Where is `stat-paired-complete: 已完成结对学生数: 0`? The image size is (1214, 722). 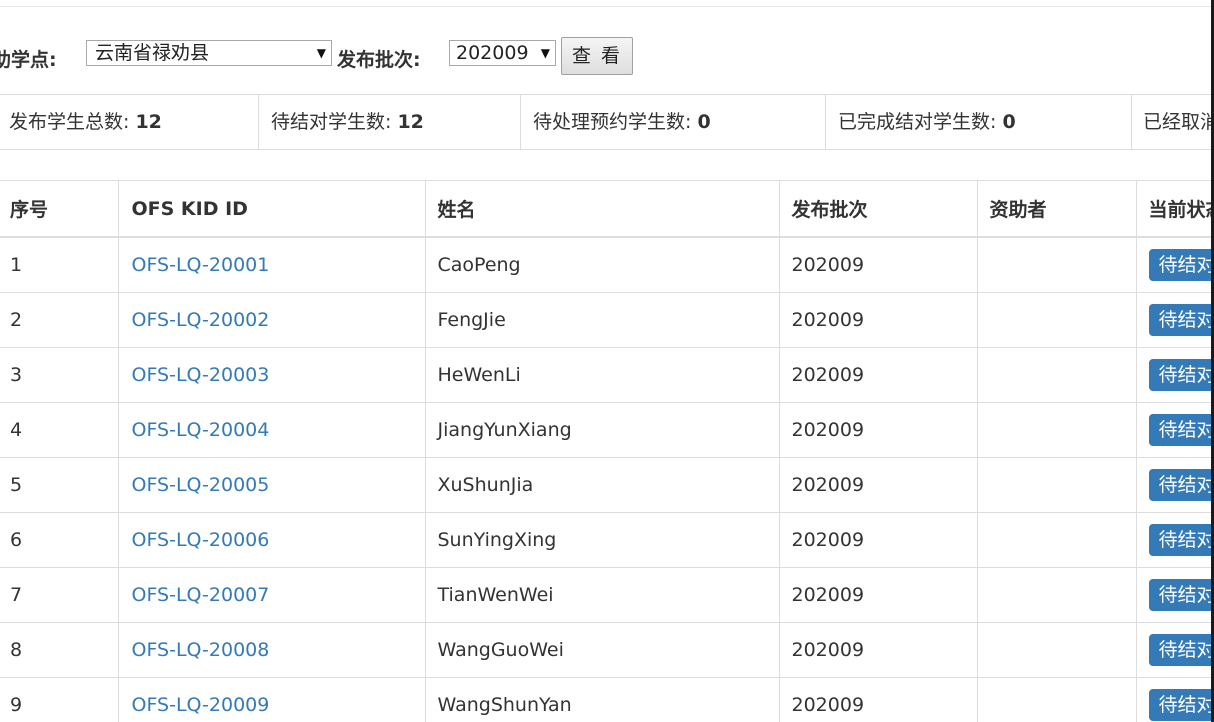 stat-paired-complete: 已完成结对学生数: 0 is located at coordinates (979, 122).